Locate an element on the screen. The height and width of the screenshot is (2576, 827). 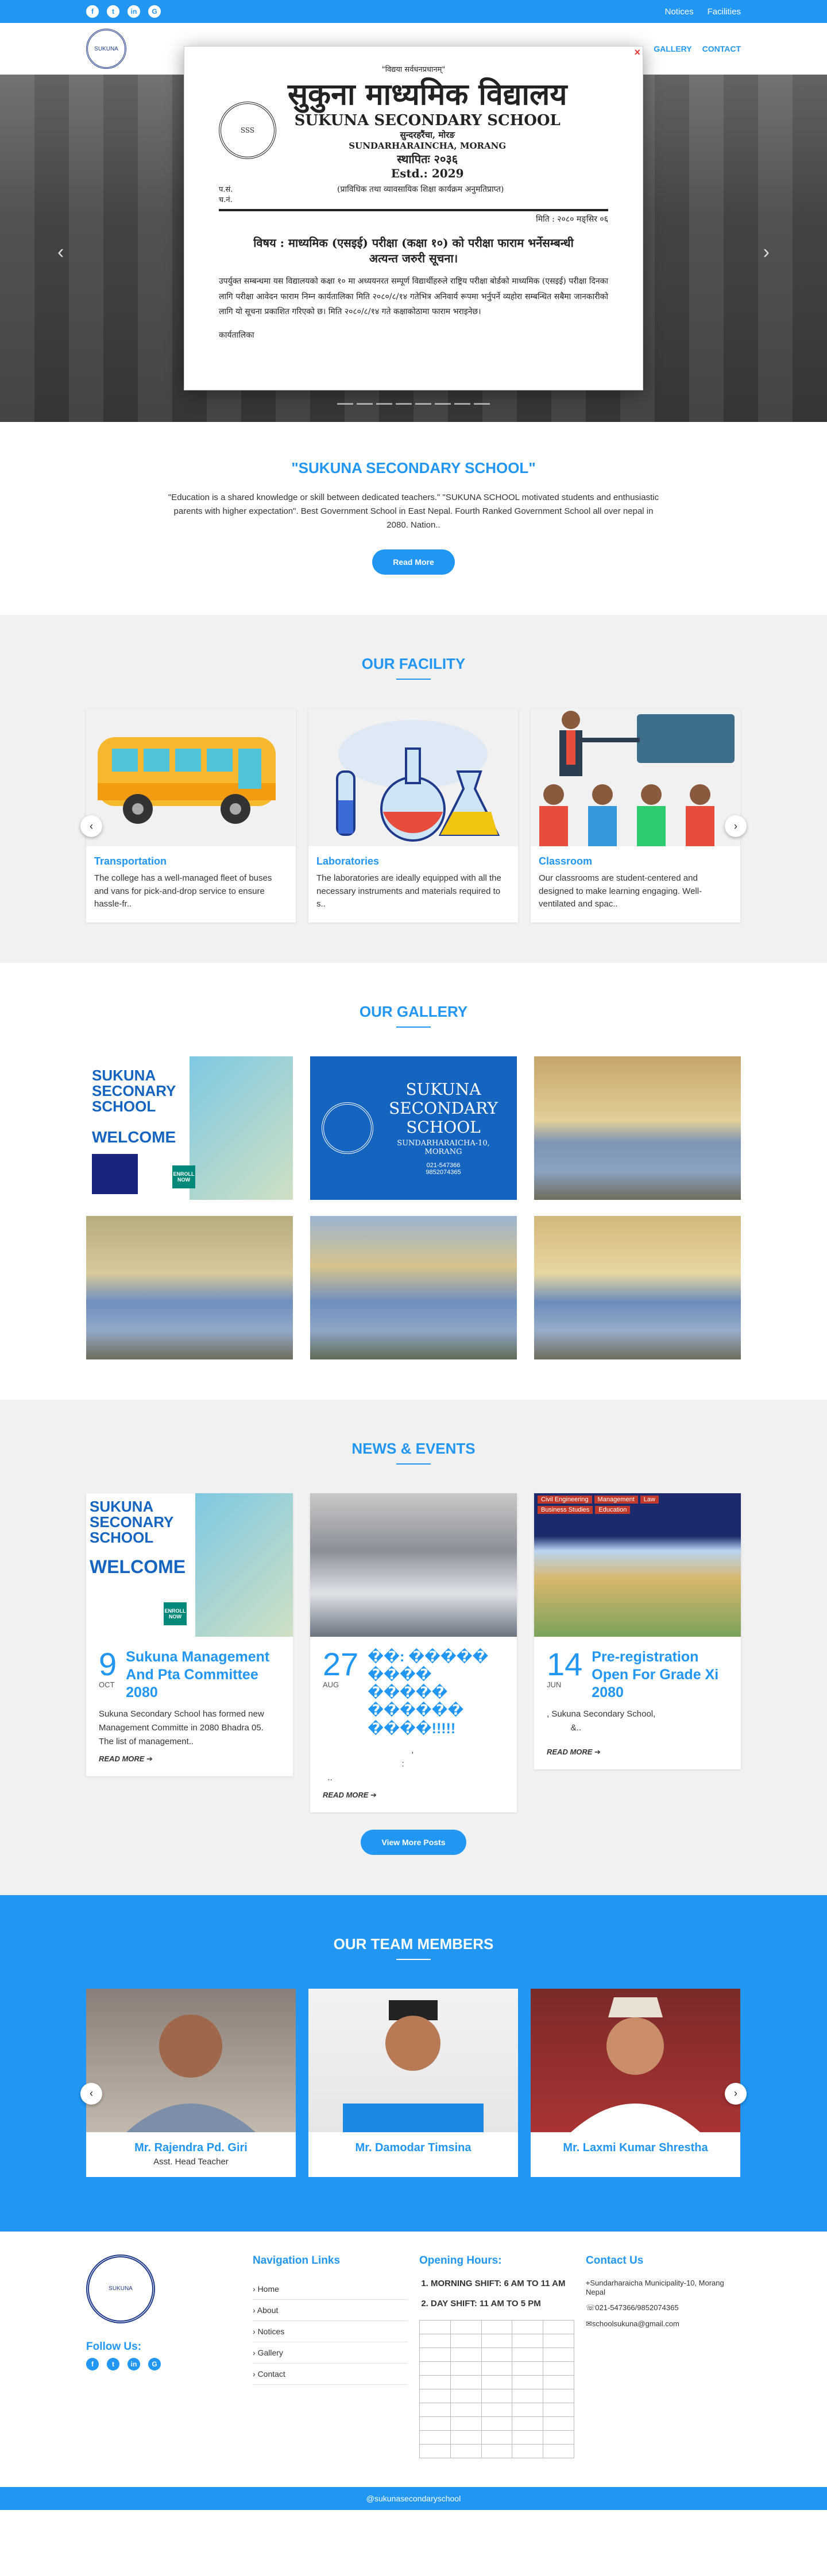
notice-estd-np: स्थापितः २०३६ is located at coordinates (427, 159).